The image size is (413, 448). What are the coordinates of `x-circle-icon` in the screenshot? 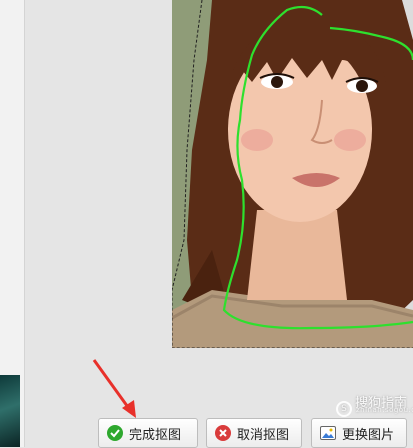 It's located at (223, 433).